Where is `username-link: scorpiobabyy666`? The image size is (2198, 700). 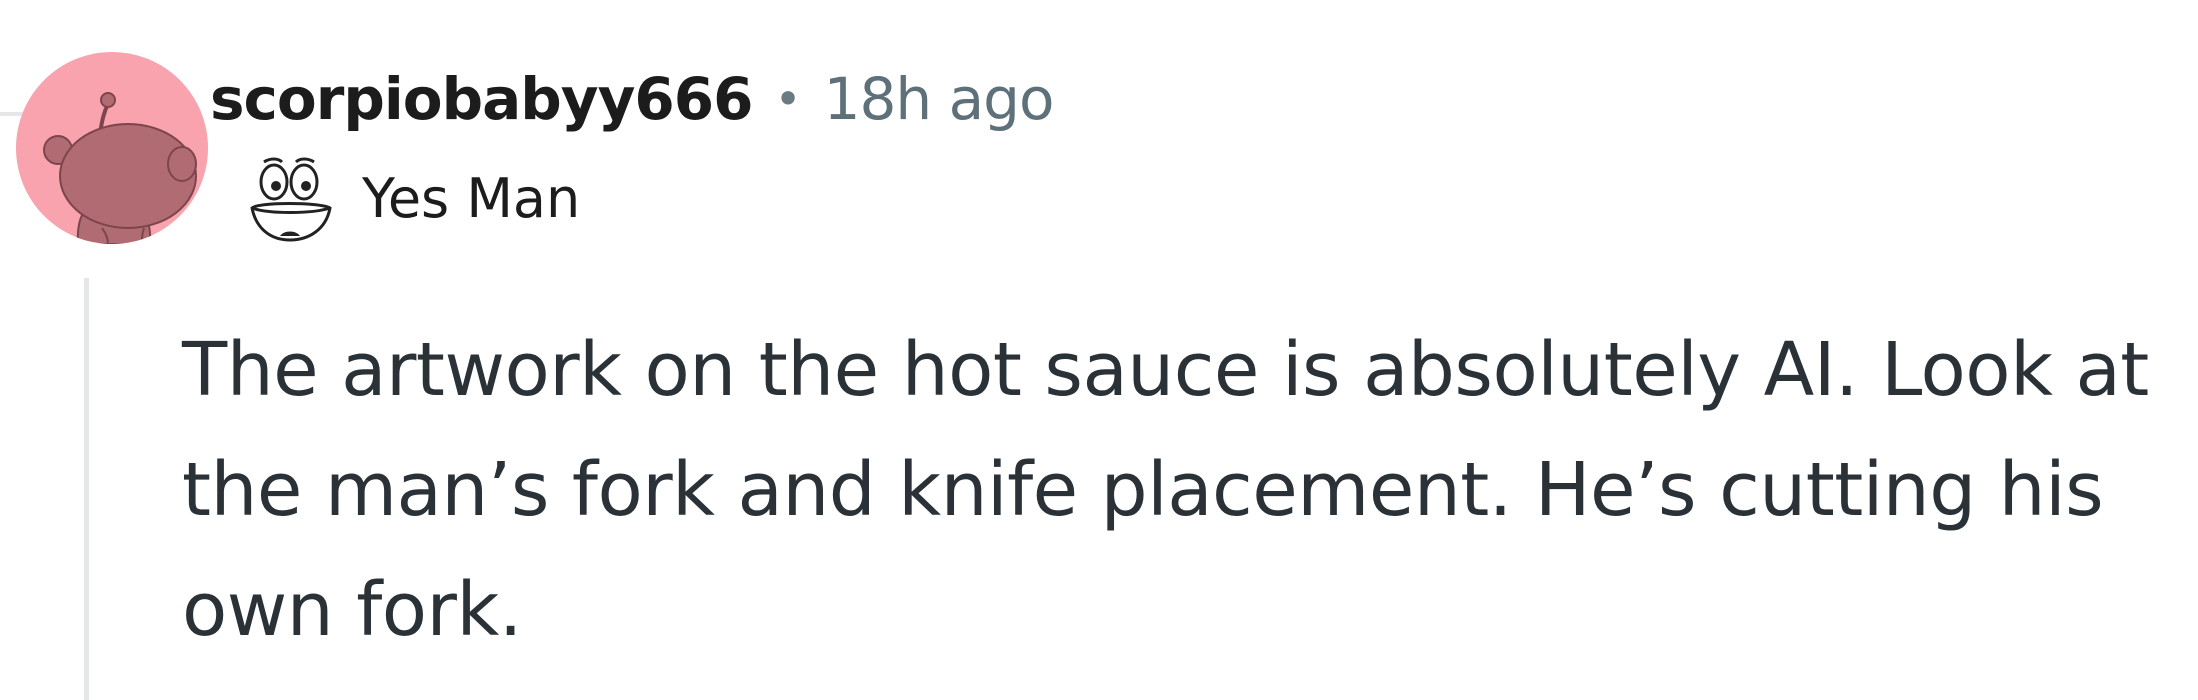 username-link: scorpiobabyy666 is located at coordinates (481, 99).